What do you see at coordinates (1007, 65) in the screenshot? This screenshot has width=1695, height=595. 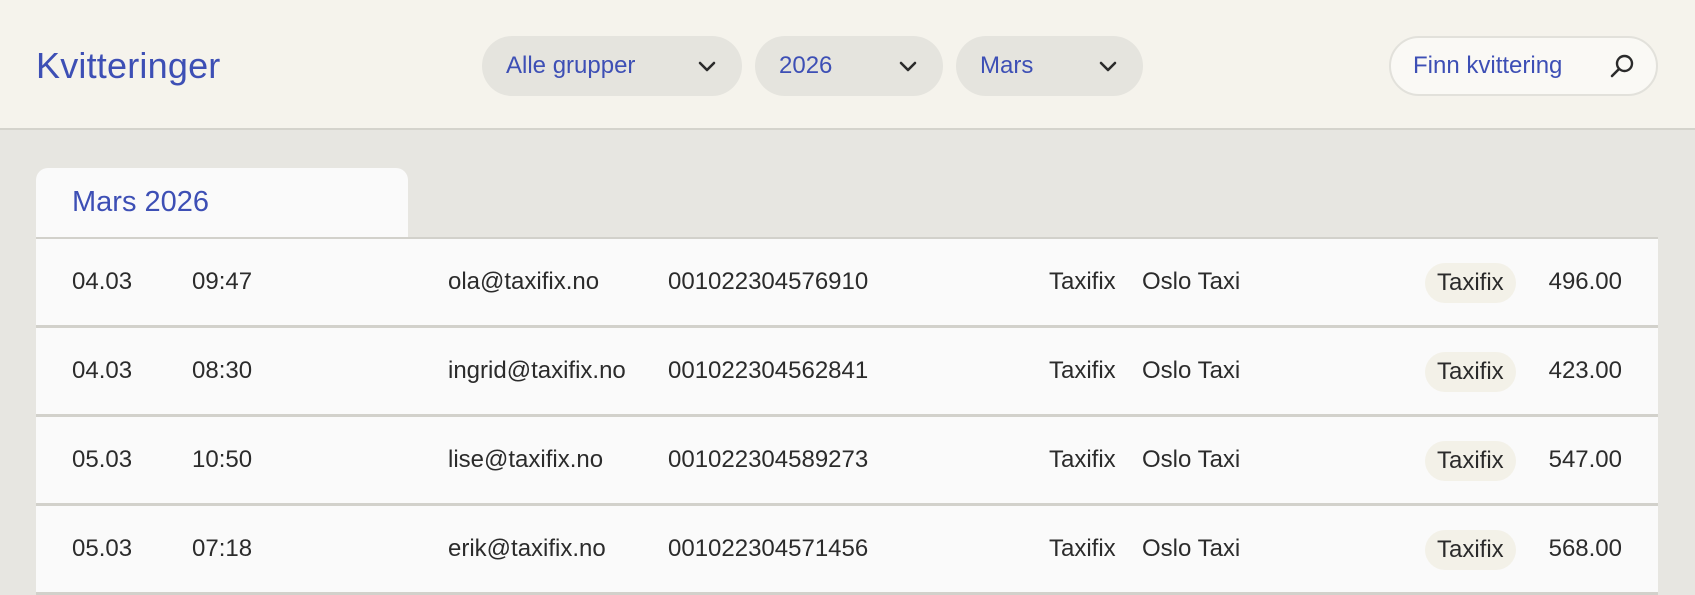 I see `month-select-value: Mars` at bounding box center [1007, 65].